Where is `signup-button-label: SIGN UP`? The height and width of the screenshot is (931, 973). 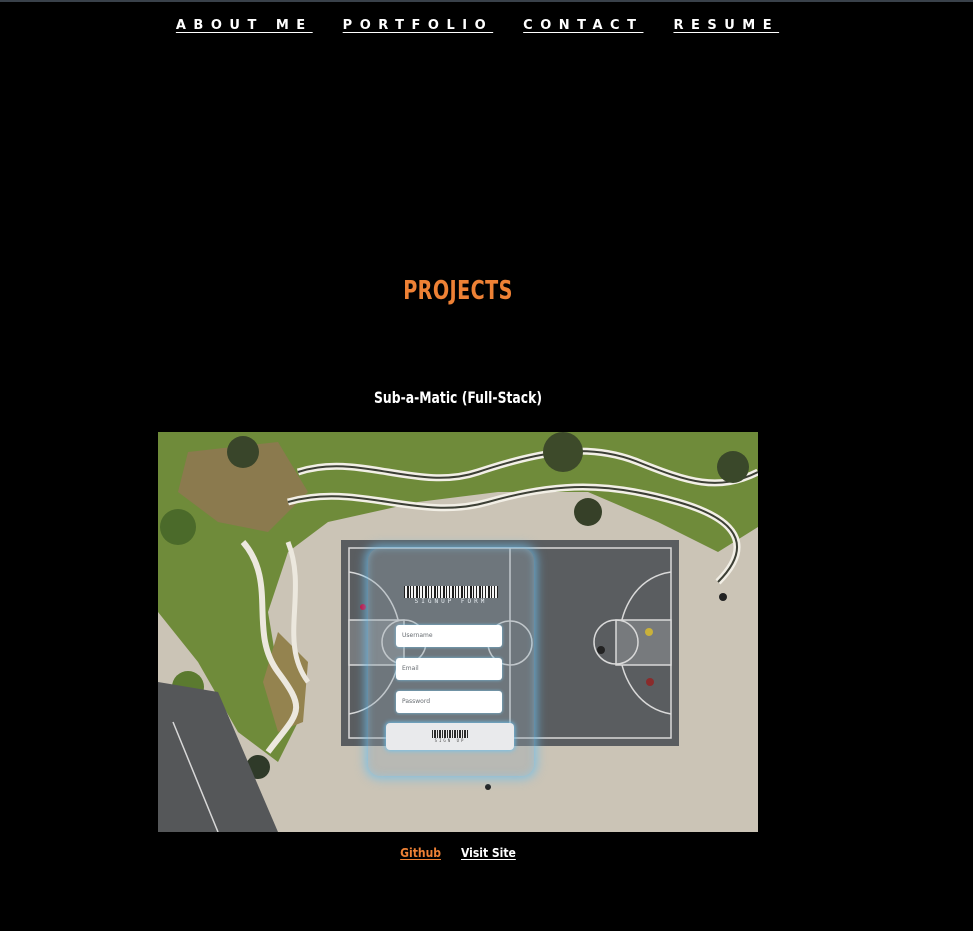 signup-button-label: SIGN UP is located at coordinates (450, 740).